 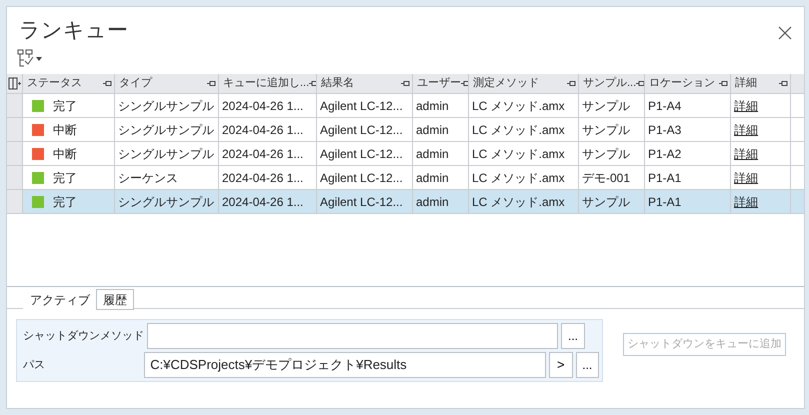 What do you see at coordinates (30, 58) in the screenshot?
I see `column-chooser-icon` at bounding box center [30, 58].